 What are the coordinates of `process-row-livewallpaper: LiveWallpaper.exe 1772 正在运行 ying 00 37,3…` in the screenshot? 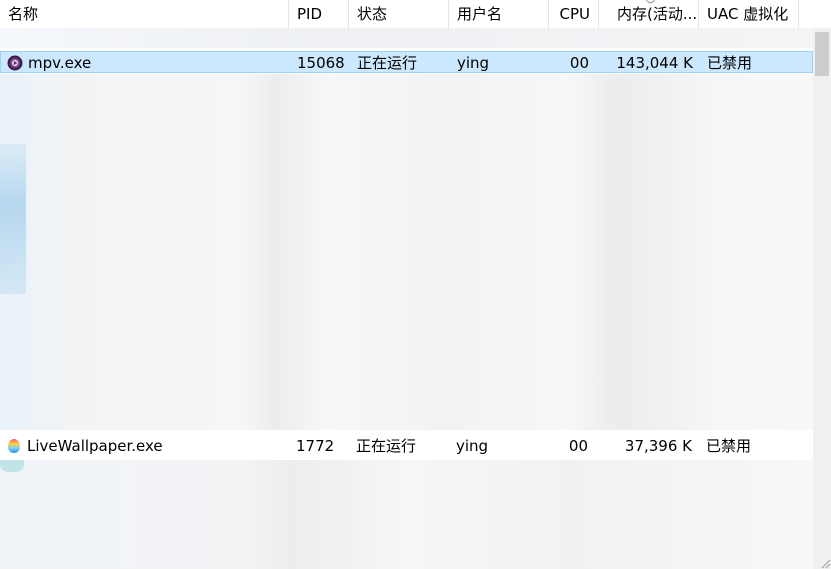 It's located at (406, 446).